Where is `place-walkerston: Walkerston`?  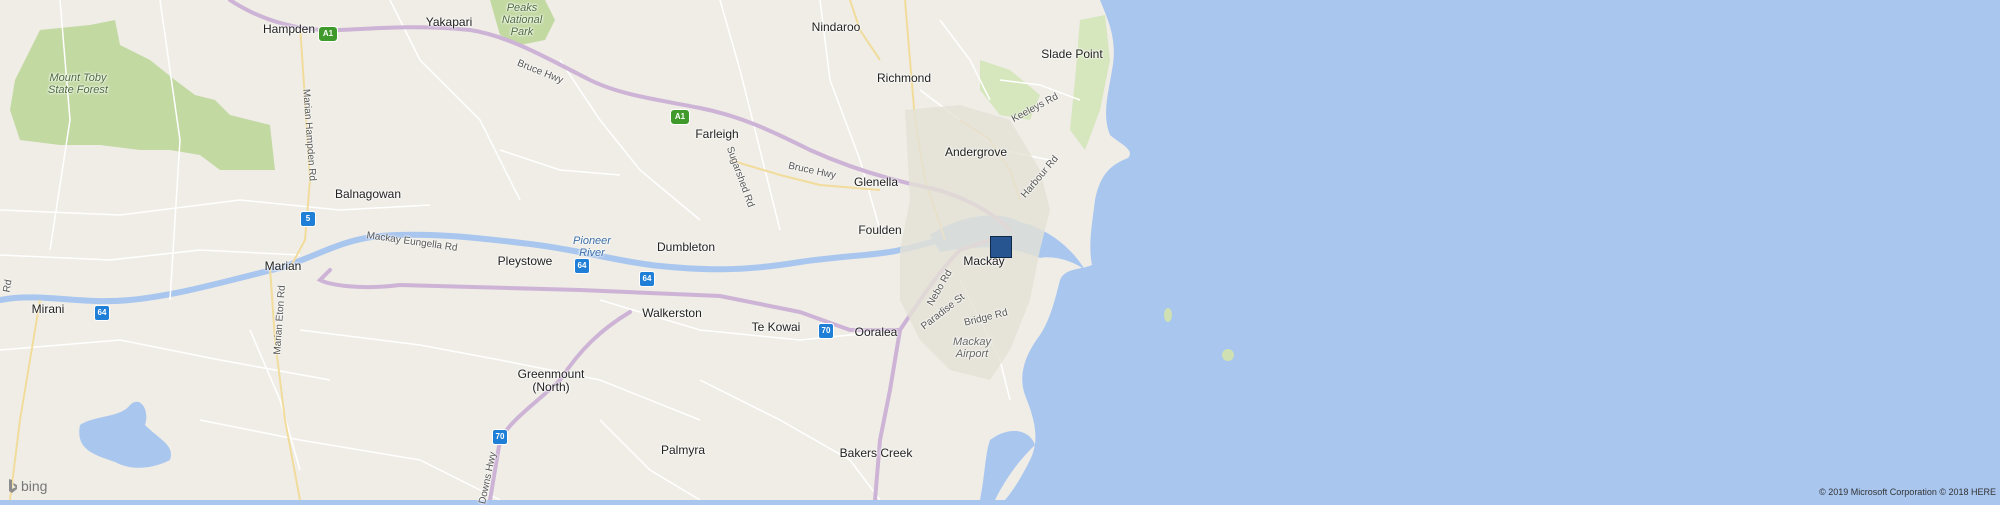 place-walkerston: Walkerston is located at coordinates (672, 313).